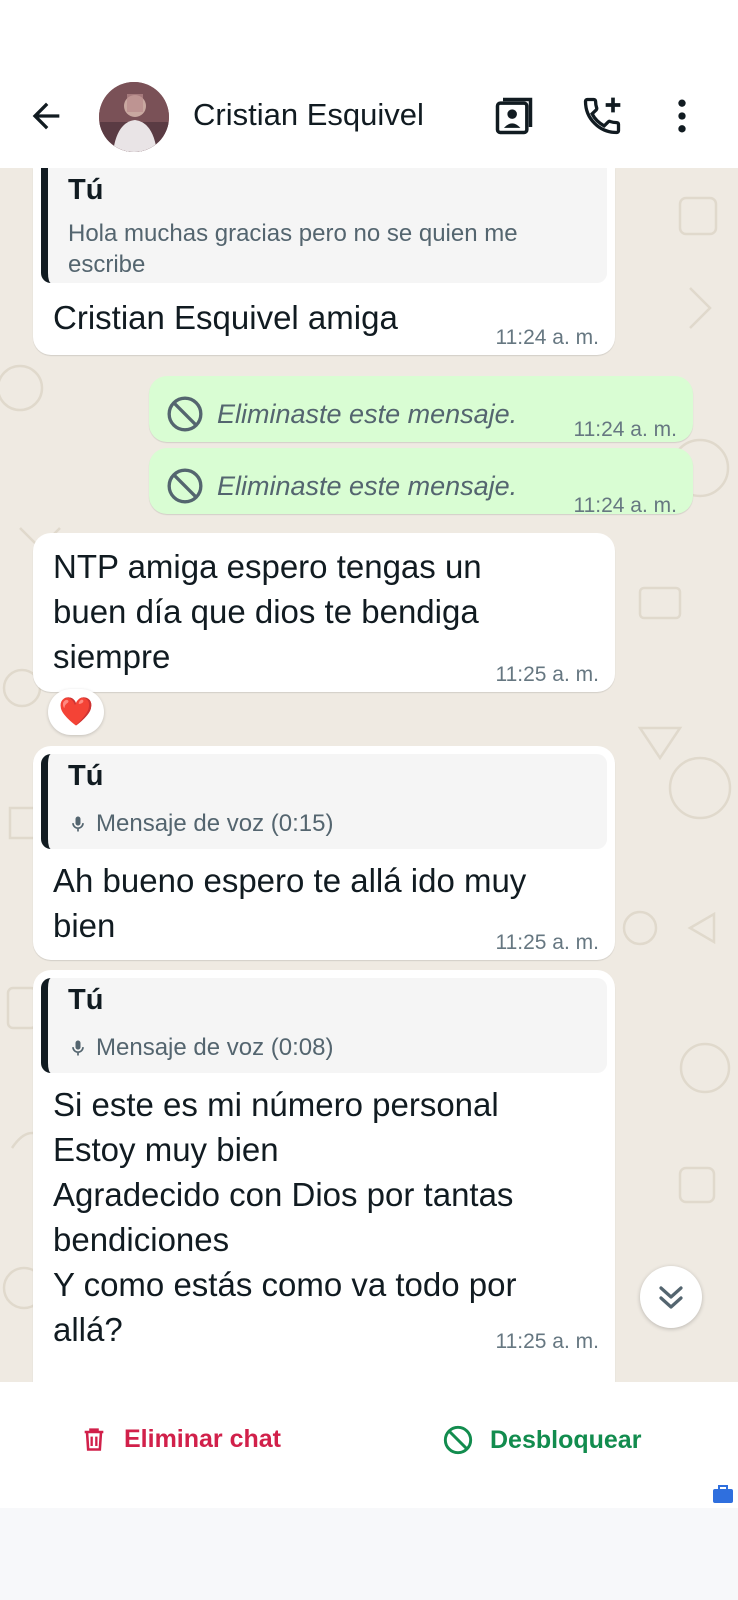  I want to click on quote-voice-note: Mensaje de voz (0:08), so click(200, 1048).